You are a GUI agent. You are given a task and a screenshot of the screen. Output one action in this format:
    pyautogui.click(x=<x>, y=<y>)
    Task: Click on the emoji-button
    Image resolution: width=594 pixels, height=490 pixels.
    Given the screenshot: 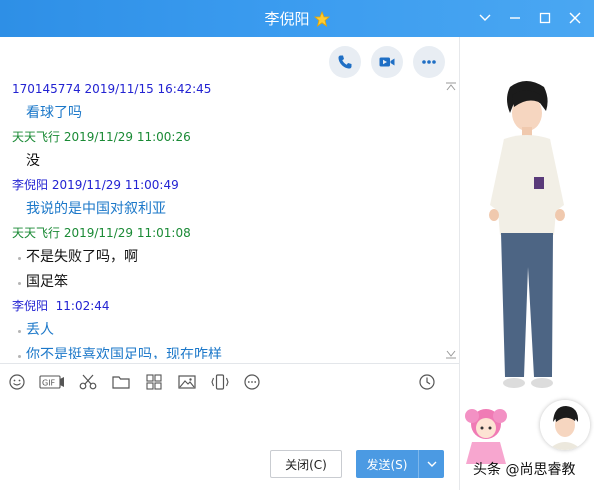 What is the action you would take?
    pyautogui.click(x=17, y=382)
    